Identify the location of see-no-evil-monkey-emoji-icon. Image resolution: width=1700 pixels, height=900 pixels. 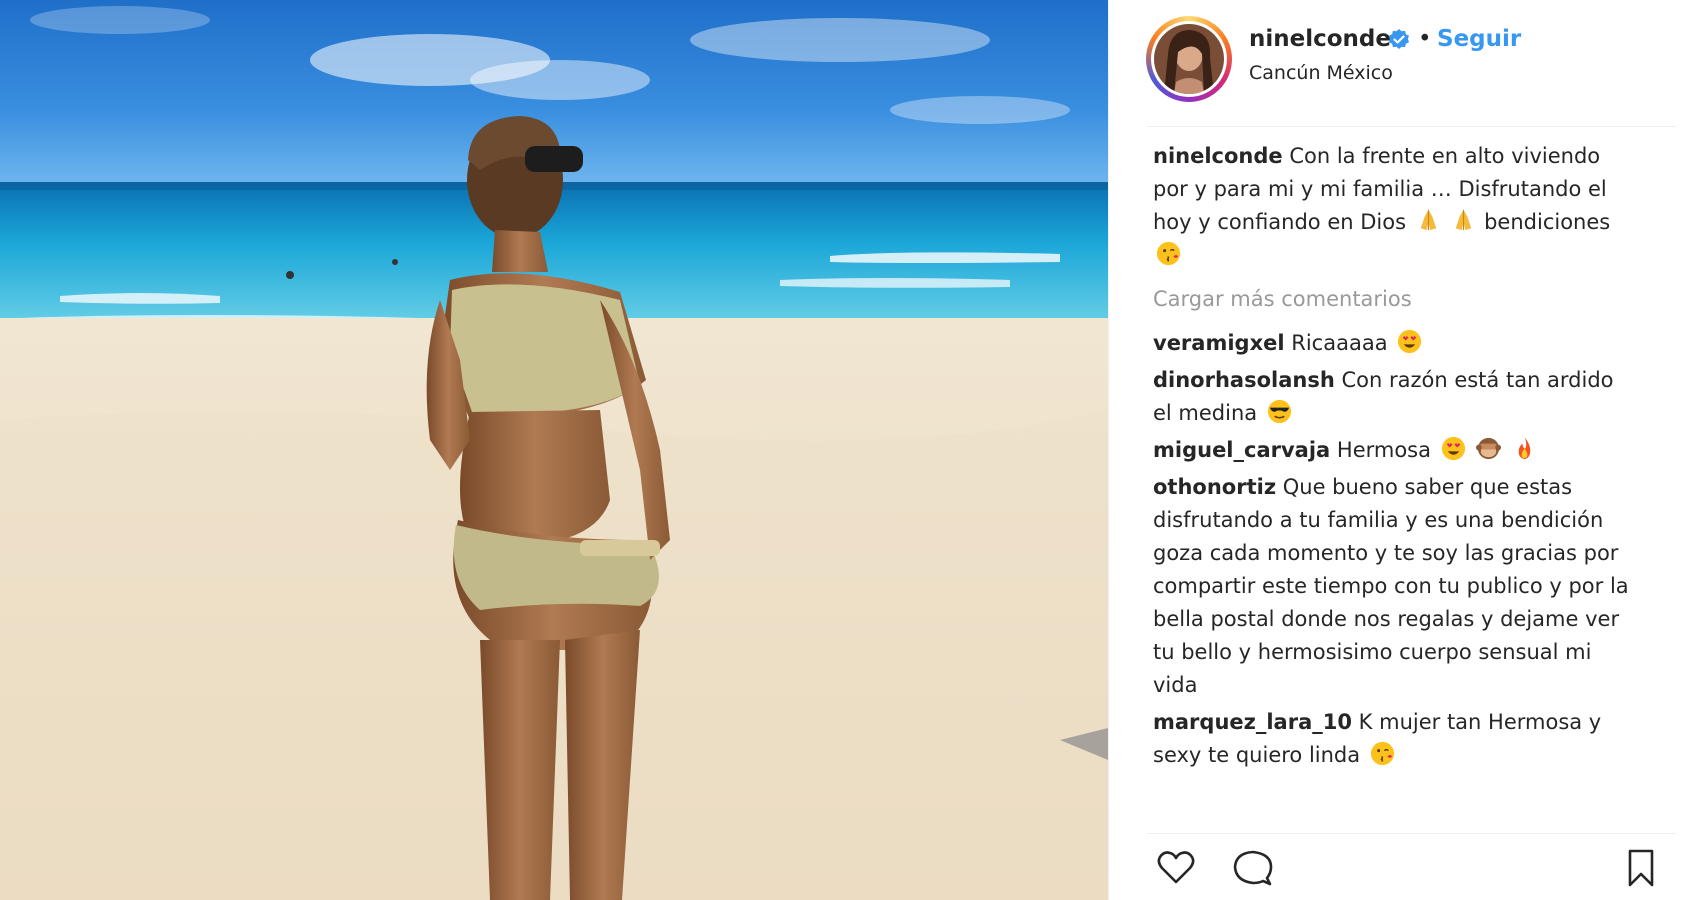
(1489, 448).